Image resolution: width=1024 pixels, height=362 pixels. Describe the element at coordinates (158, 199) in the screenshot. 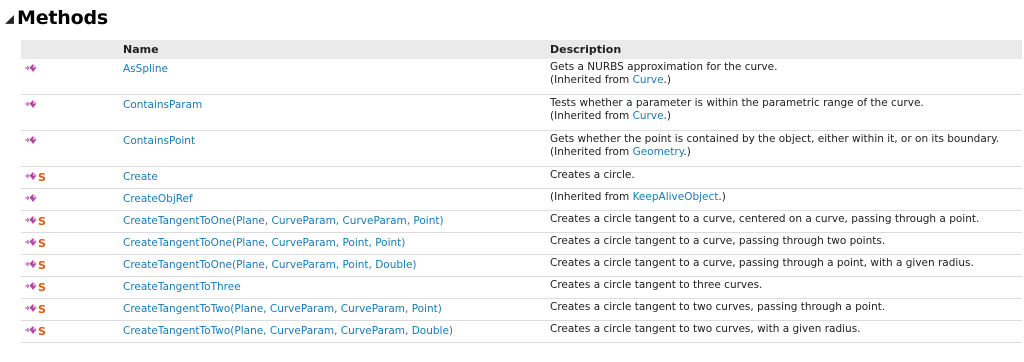

I see `method-name-link: CreateObjRef` at that location.